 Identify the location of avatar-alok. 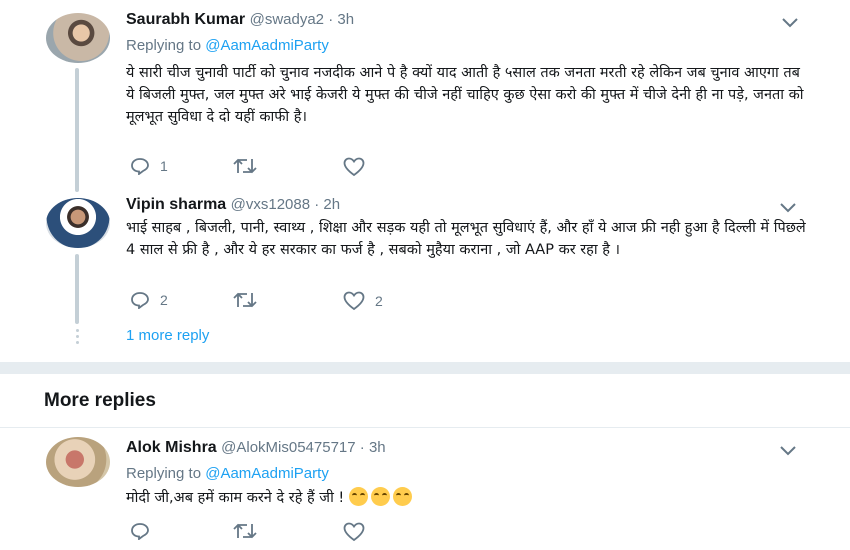
(78, 462).